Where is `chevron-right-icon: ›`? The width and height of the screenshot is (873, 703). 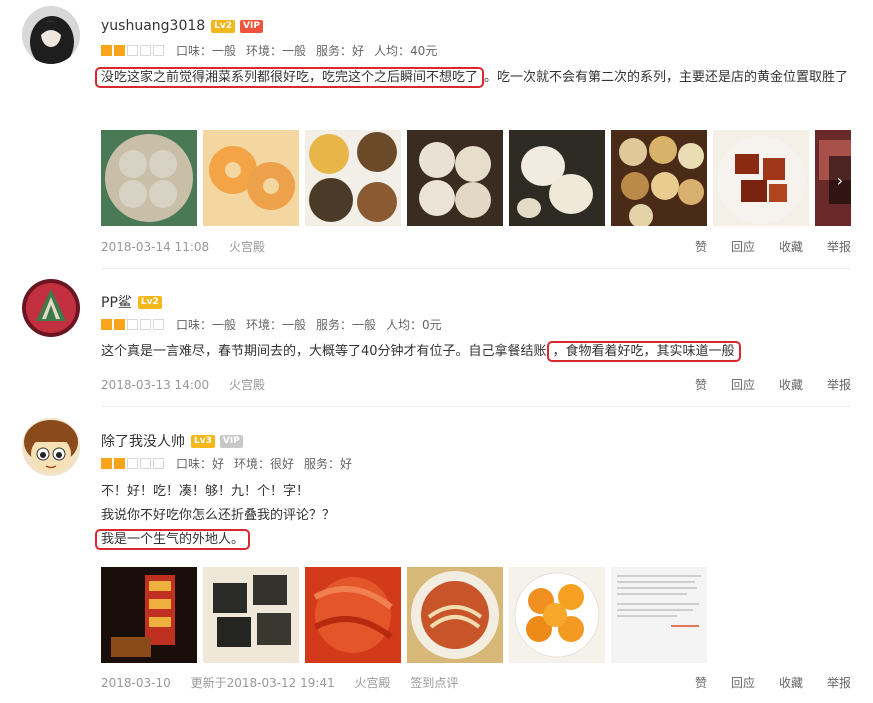 chevron-right-icon: › is located at coordinates (840, 180).